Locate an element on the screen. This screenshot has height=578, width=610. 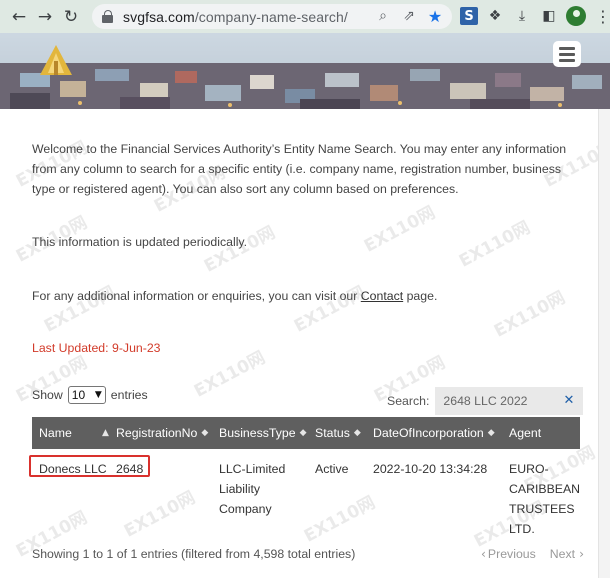
entries-label: entries is located at coordinates (129, 395).